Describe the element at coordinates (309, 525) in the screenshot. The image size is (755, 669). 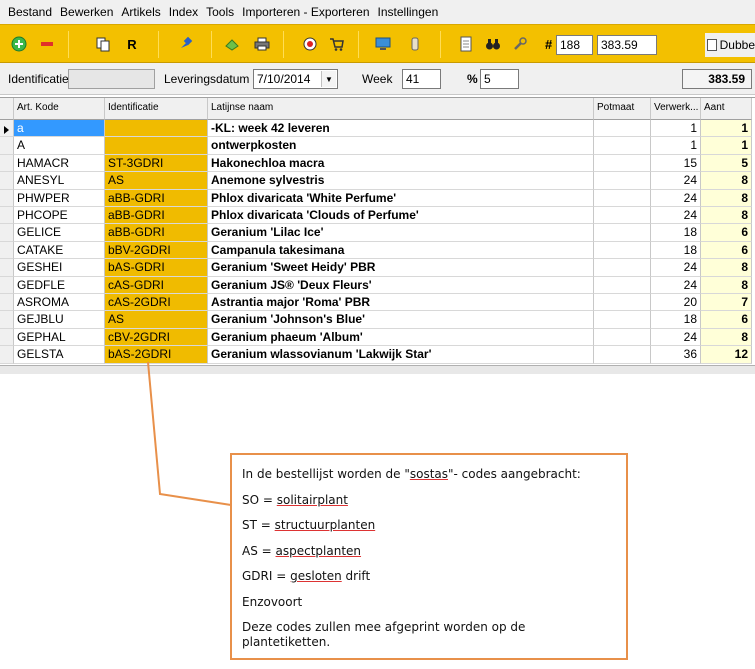
I see `callout-line-st: ST = structuurplanten` at that location.